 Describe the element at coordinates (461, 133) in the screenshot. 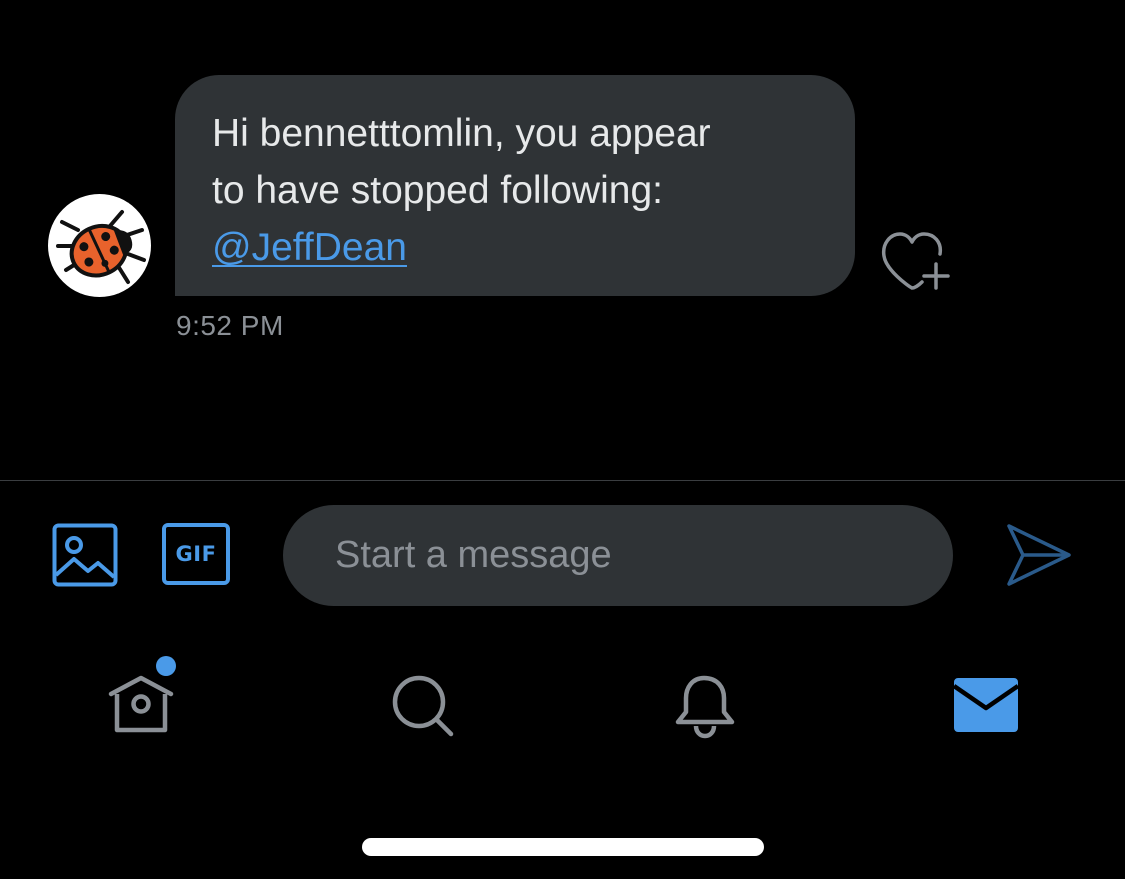

I see `message-line-1: Hi bennetttomlin, you appear` at that location.